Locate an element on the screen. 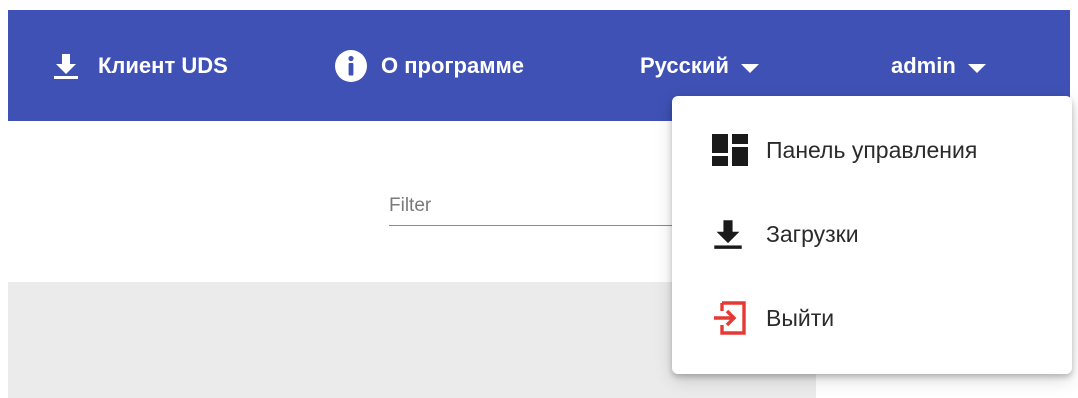 The image size is (1078, 398). menu-item-dashboard: Панель управления is located at coordinates (872, 150).